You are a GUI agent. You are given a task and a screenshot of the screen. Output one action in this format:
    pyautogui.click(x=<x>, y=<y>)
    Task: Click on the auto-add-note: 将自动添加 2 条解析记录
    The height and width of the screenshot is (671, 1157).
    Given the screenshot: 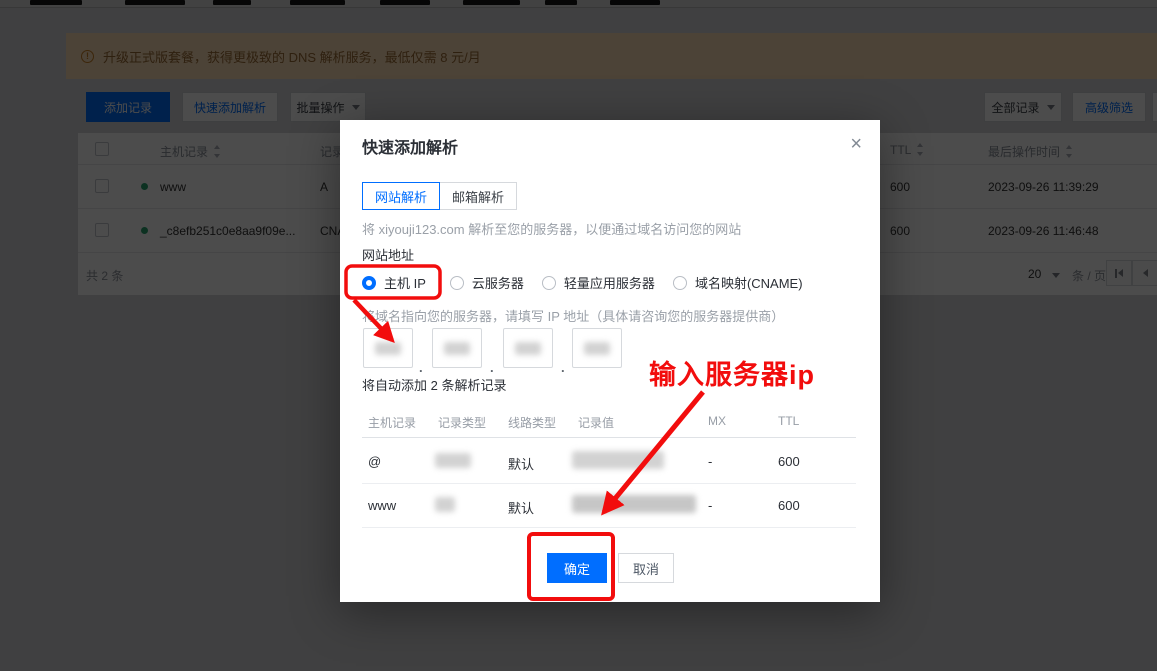 What is the action you would take?
    pyautogui.click(x=434, y=385)
    